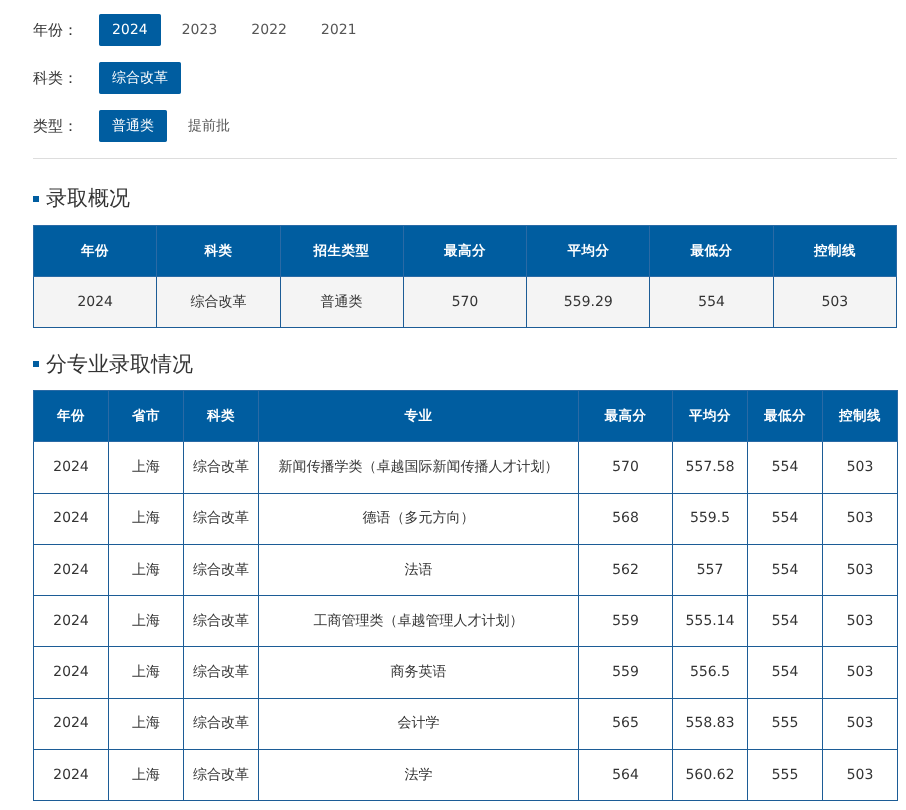 Image resolution: width=906 pixels, height=810 pixels. I want to click on column-header: 专业, so click(418, 416).